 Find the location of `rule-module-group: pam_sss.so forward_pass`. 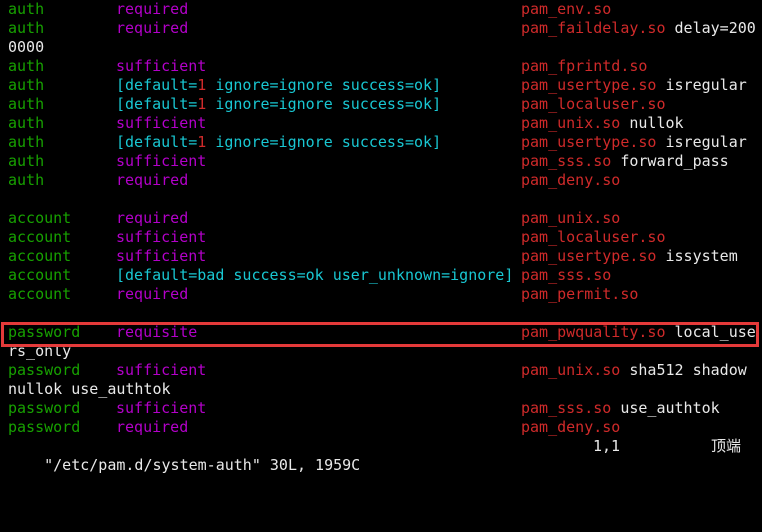

rule-module-group: pam_sss.so forward_pass is located at coordinates (625, 161).